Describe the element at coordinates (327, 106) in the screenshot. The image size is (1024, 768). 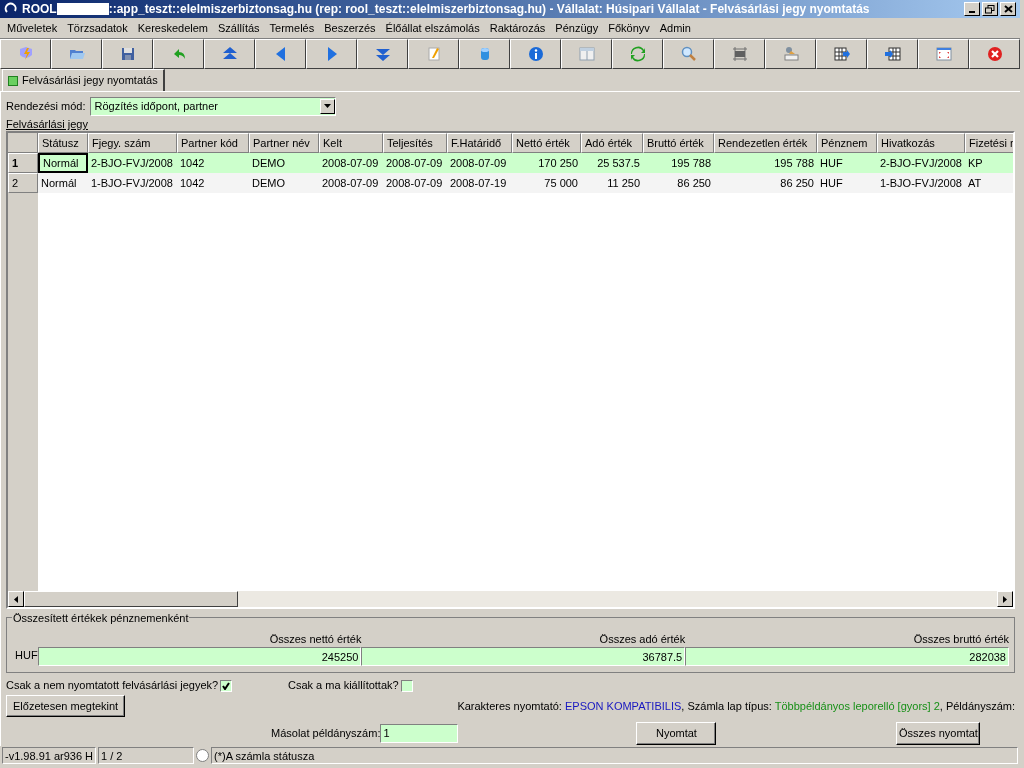
I see `caret-icon` at that location.